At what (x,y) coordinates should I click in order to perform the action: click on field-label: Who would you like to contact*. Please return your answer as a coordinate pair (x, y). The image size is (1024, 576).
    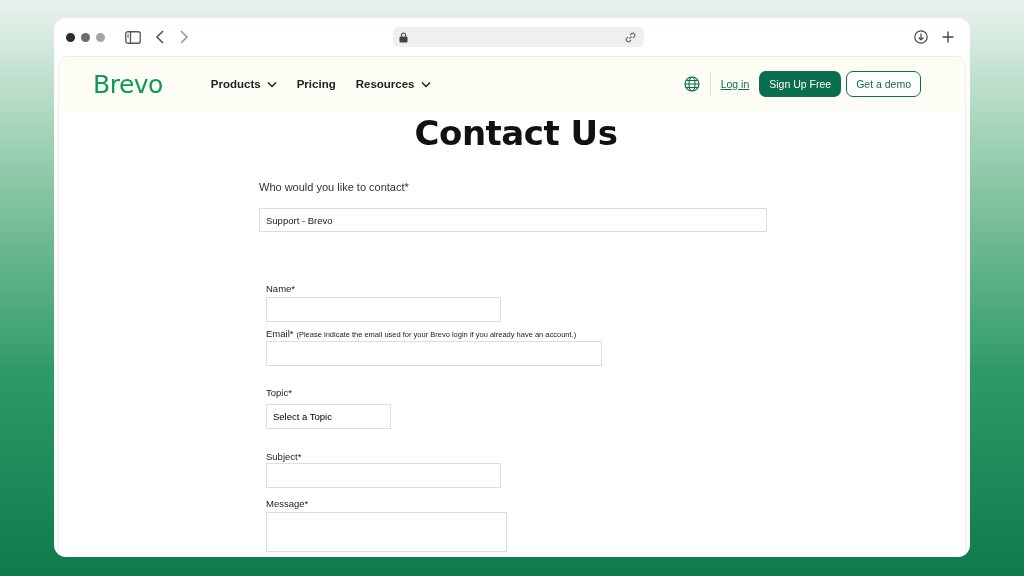
    Looking at the image, I should click on (334, 187).